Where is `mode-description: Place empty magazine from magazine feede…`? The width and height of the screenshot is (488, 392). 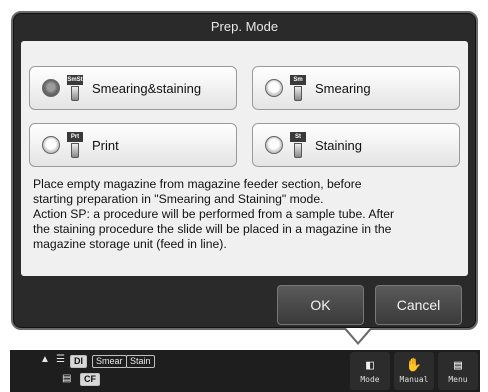 mode-description: Place empty magazine from magazine feede… is located at coordinates (214, 214).